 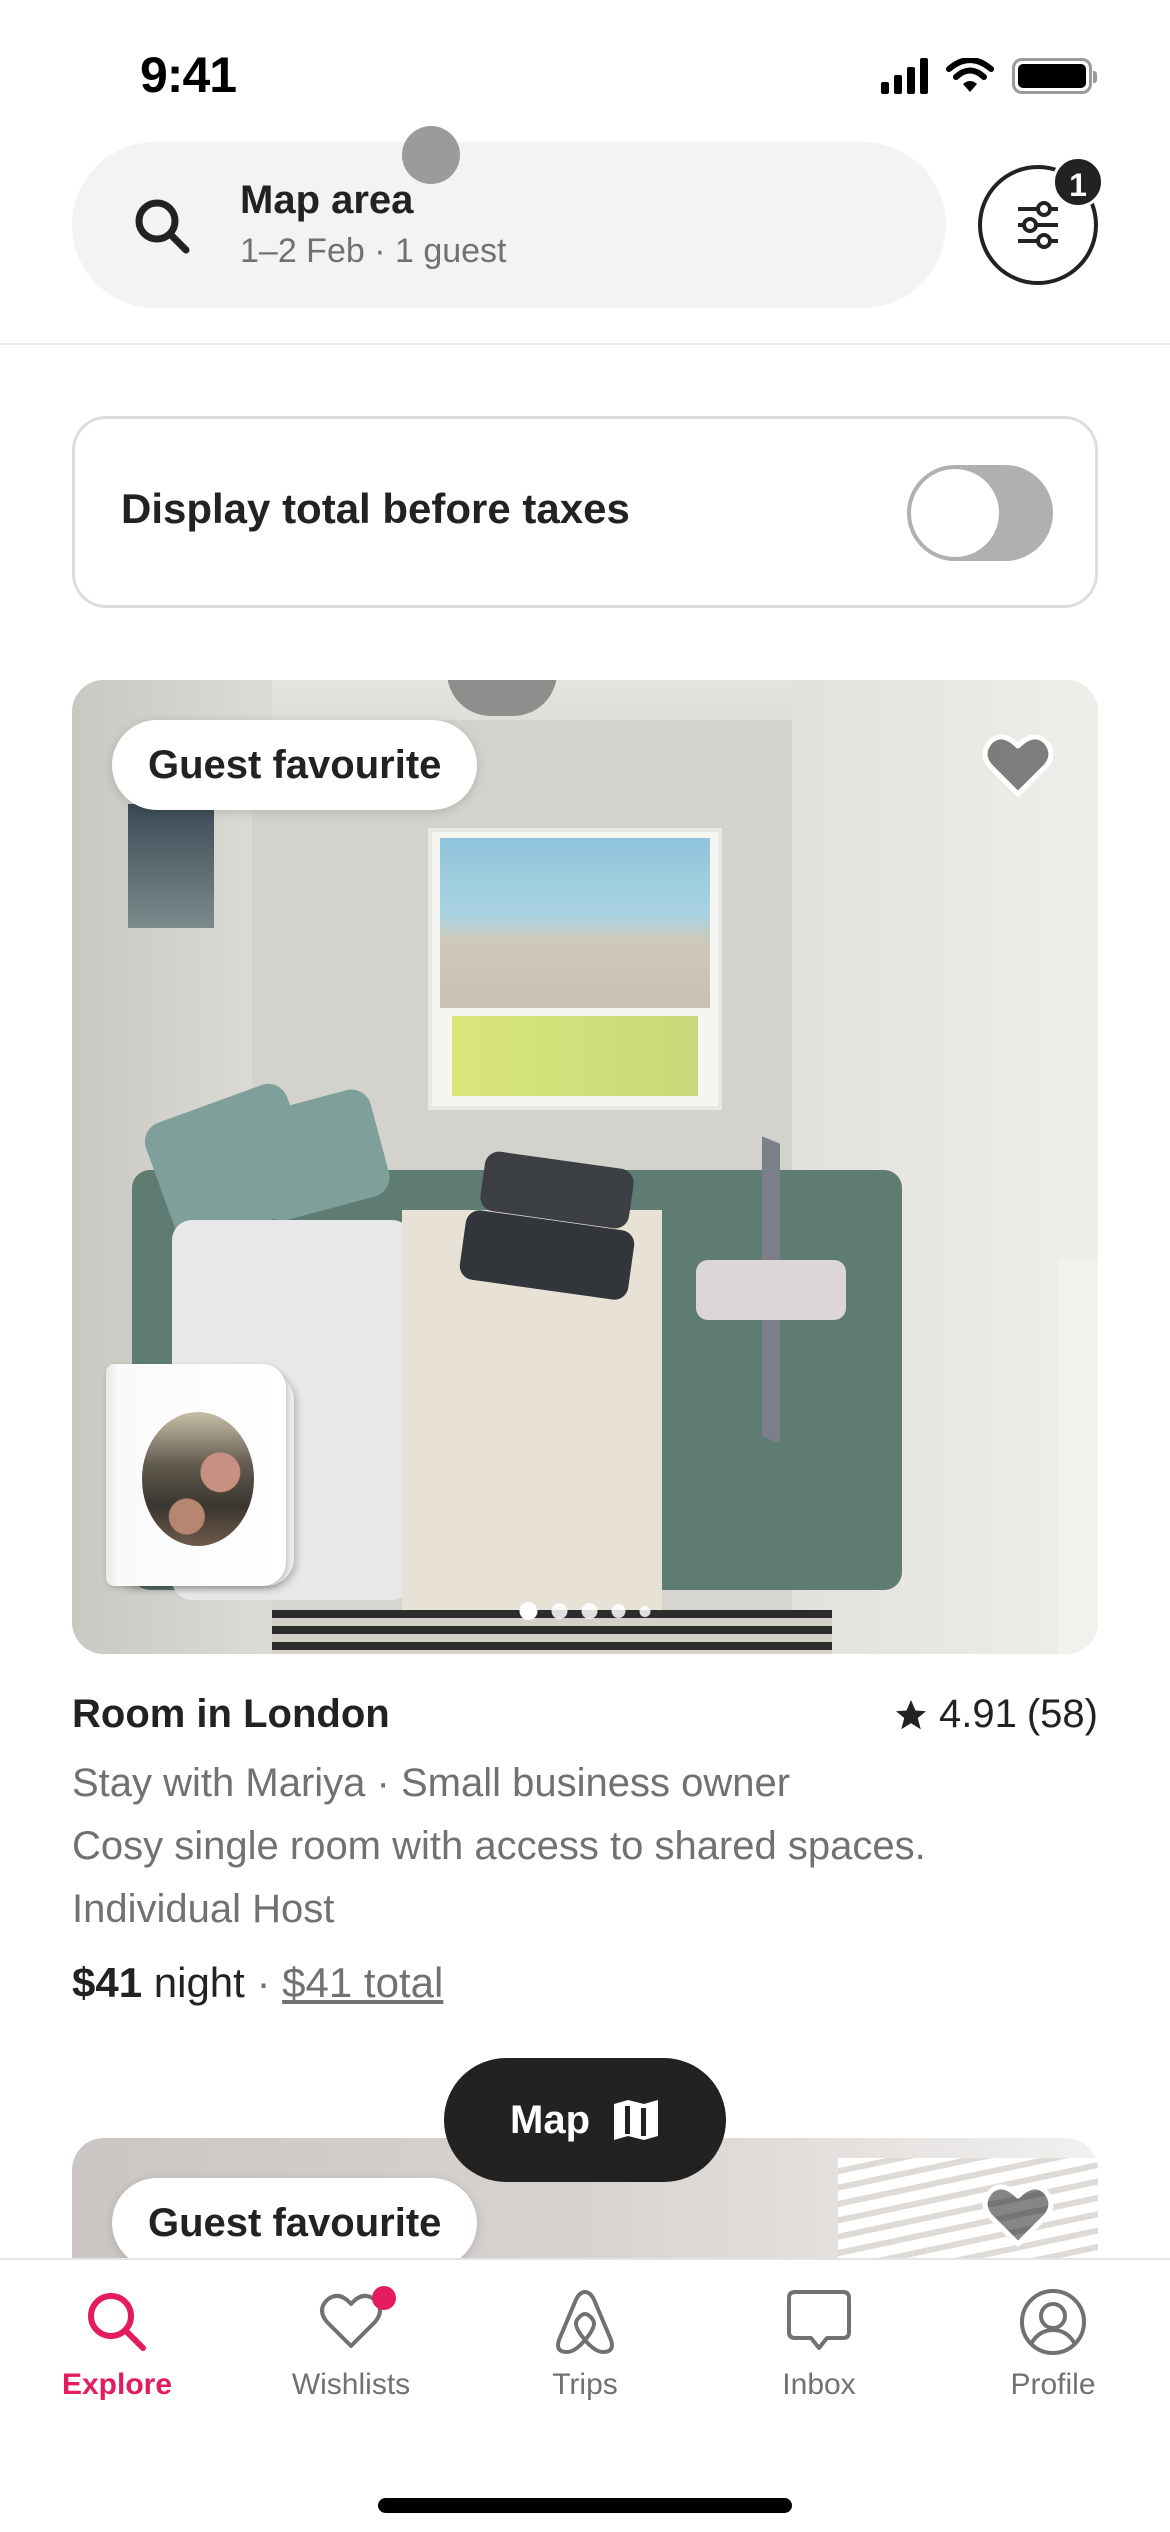 I want to click on pagination-dot-active, so click(x=528, y=1611).